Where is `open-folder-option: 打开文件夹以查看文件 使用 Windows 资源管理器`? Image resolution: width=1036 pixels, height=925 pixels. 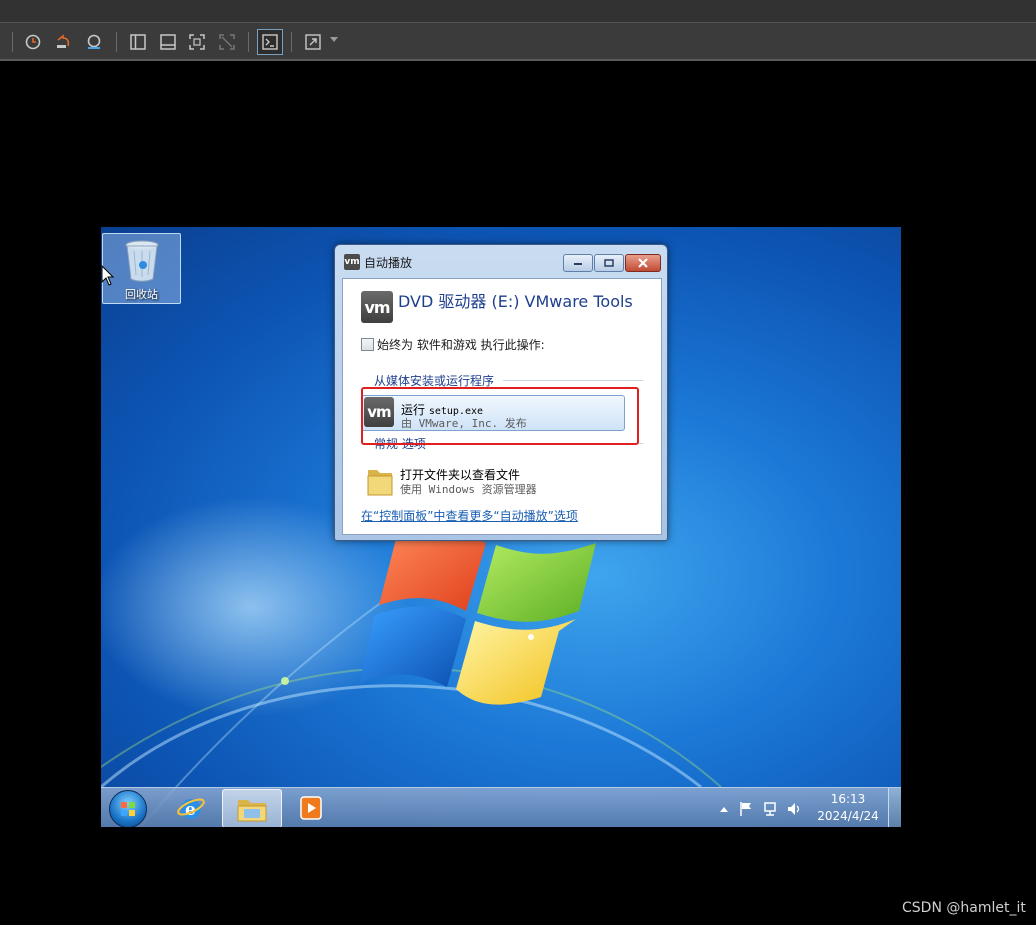
open-folder-option: 打开文件夹以查看文件 使用 Windows 资源管理器 is located at coordinates (492, 481).